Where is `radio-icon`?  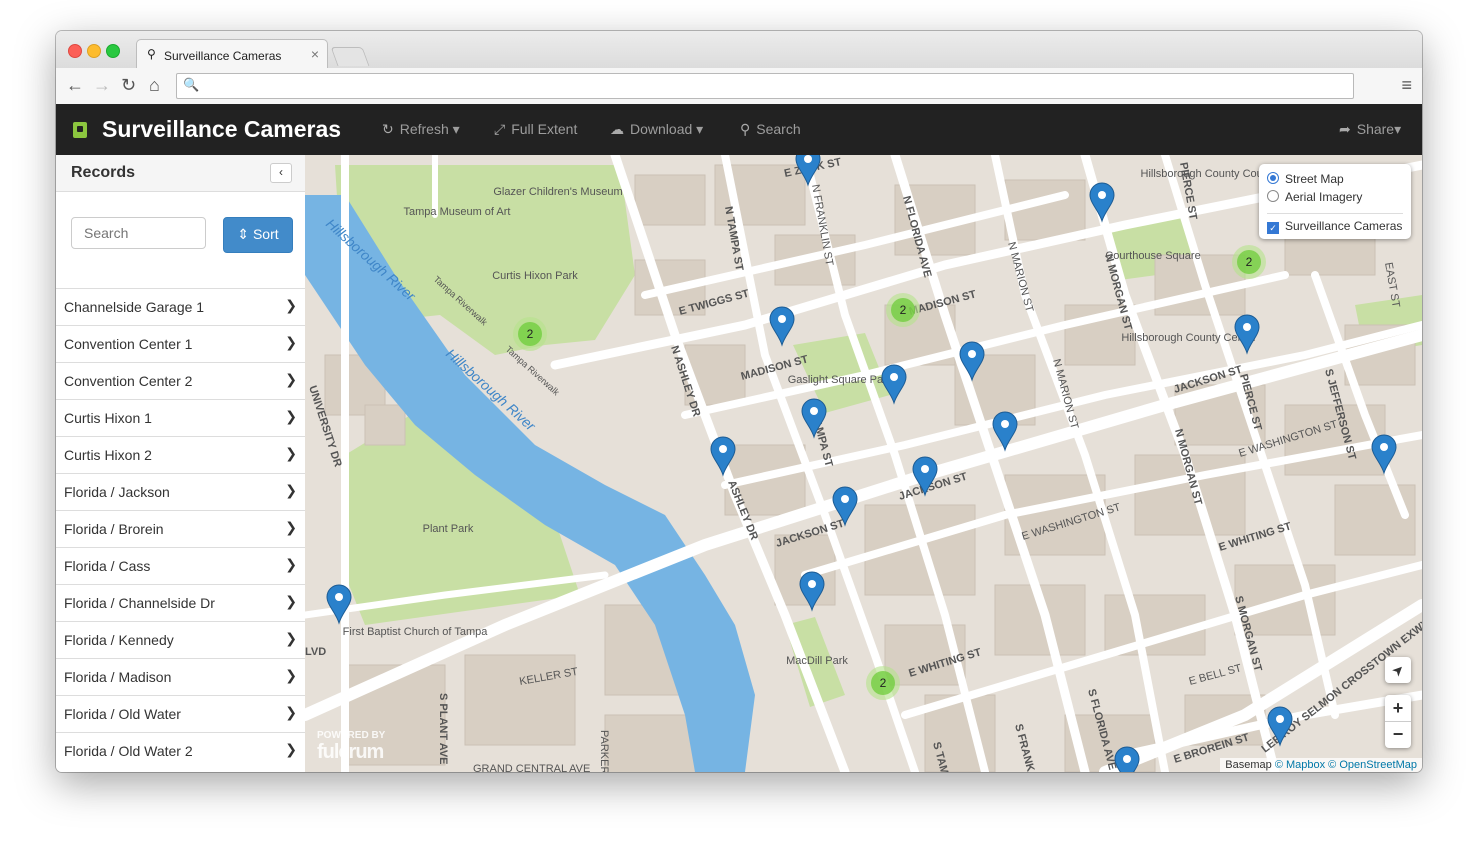 radio-icon is located at coordinates (1273, 196).